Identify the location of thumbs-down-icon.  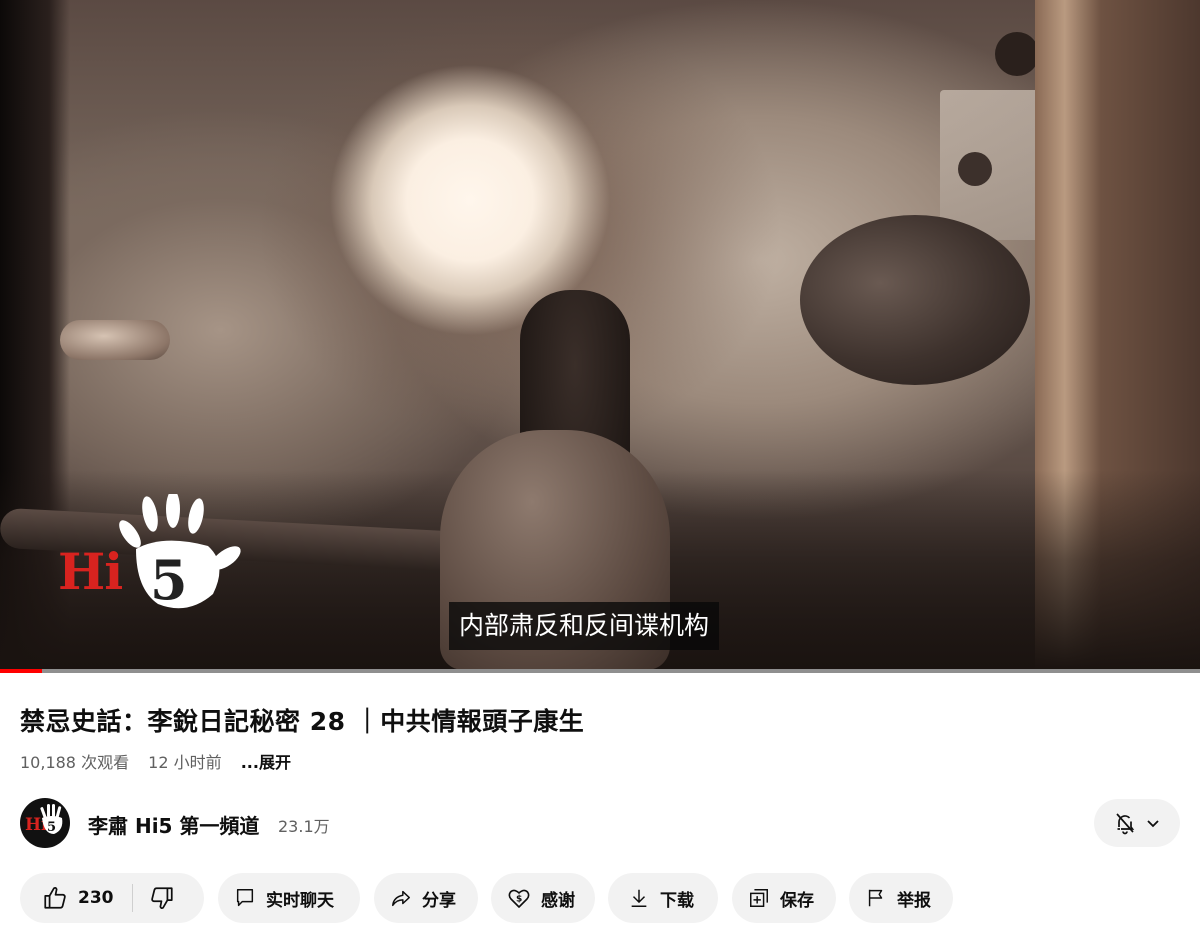
(161, 898).